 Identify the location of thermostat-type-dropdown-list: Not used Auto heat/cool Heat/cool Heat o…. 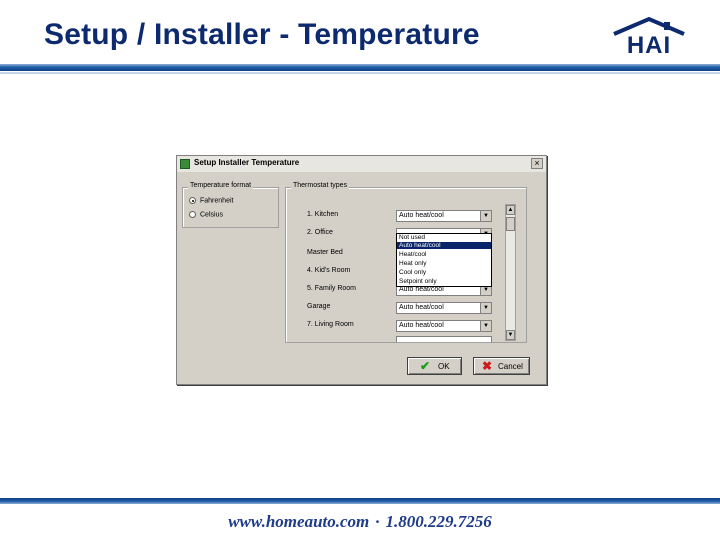
(444, 260).